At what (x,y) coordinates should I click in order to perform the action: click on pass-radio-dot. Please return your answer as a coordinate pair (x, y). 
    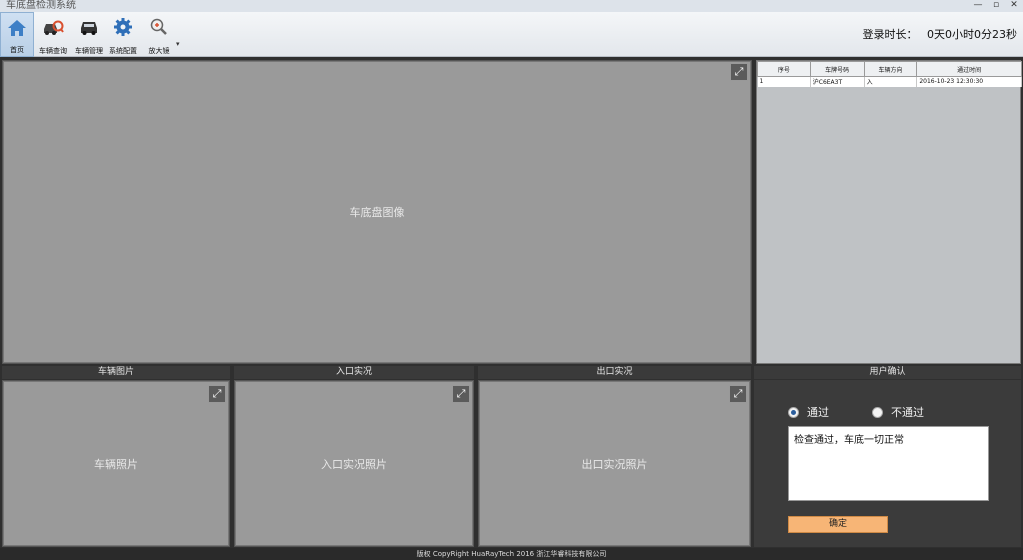
    Looking at the image, I should click on (793, 412).